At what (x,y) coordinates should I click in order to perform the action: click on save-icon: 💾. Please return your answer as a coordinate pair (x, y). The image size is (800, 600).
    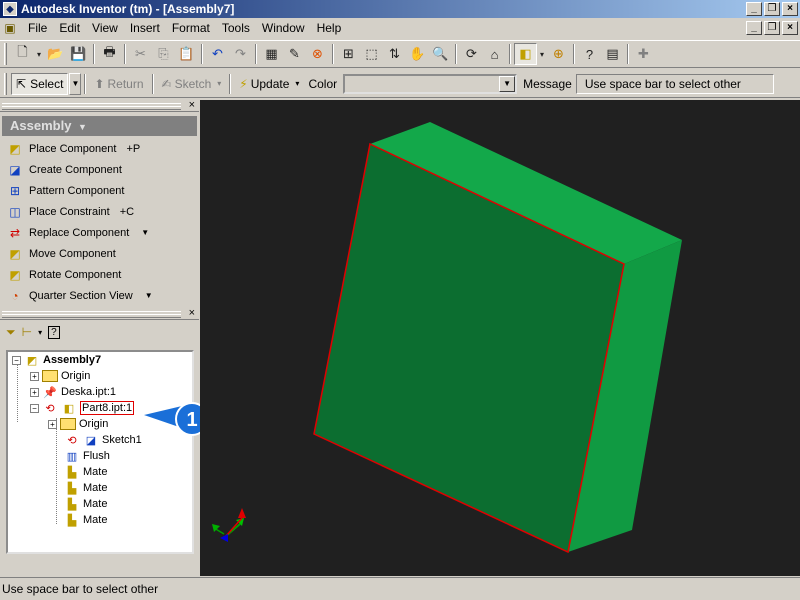
    Looking at the image, I should click on (78, 54).